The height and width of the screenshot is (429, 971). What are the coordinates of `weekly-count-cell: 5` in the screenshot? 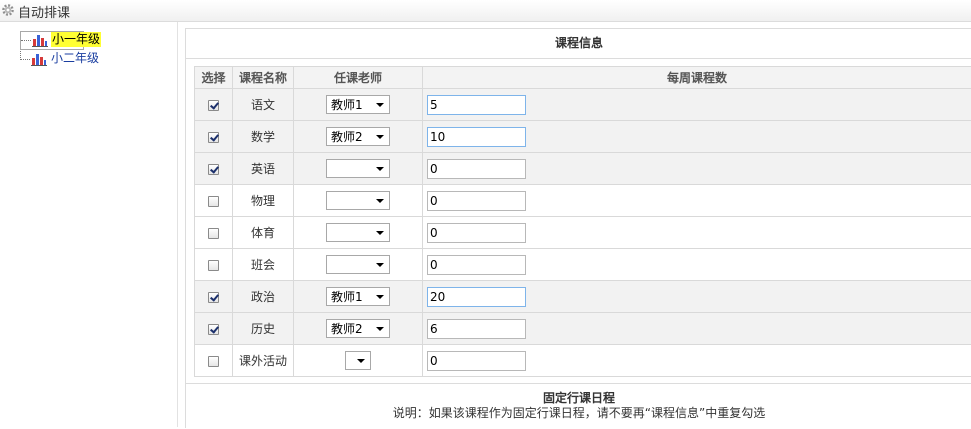 It's located at (697, 105).